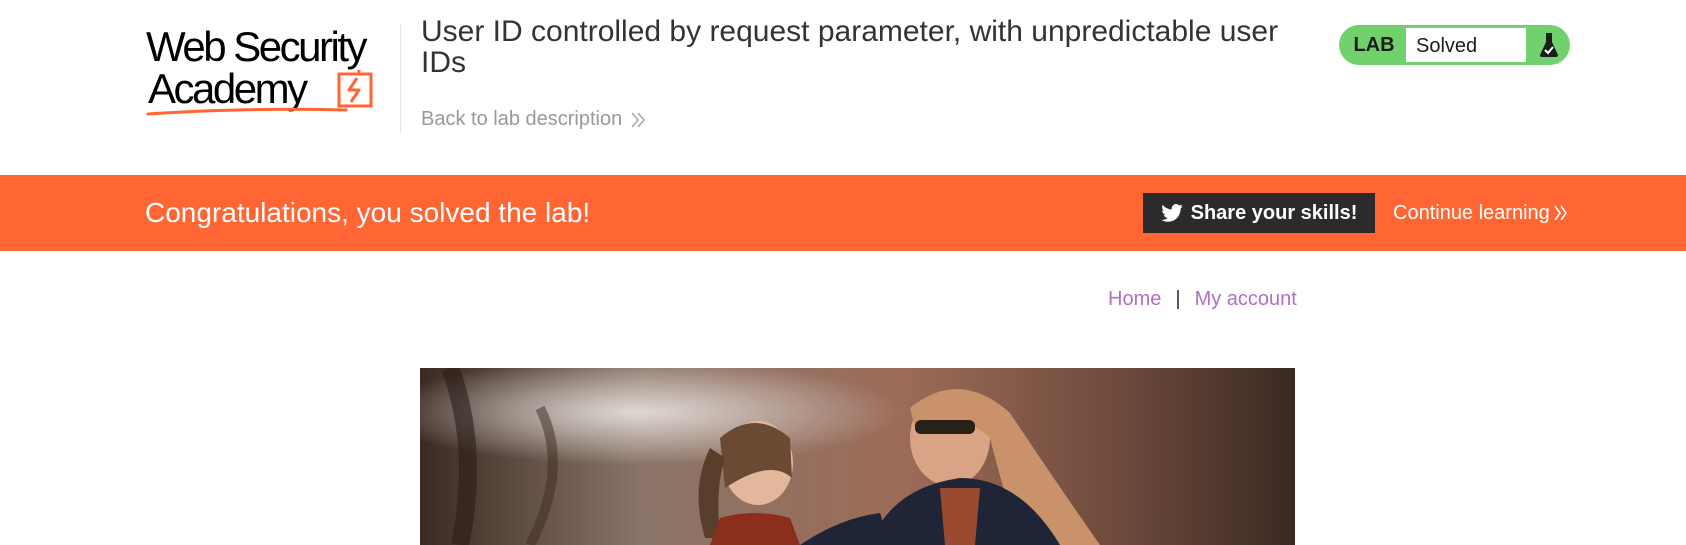 Image resolution: width=1686 pixels, height=545 pixels. Describe the element at coordinates (355, 89) in the screenshot. I see `logo-lightning-icon` at that location.